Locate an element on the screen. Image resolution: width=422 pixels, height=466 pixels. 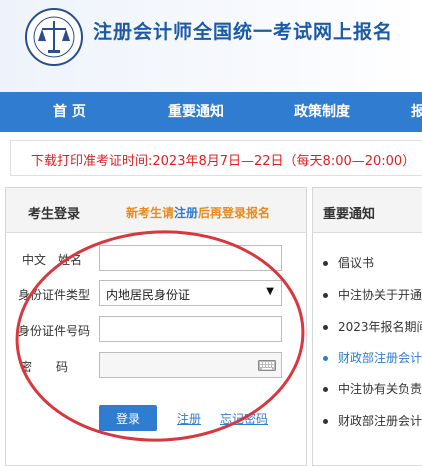
news-item: 2023年报名期间 is located at coordinates (372, 326).